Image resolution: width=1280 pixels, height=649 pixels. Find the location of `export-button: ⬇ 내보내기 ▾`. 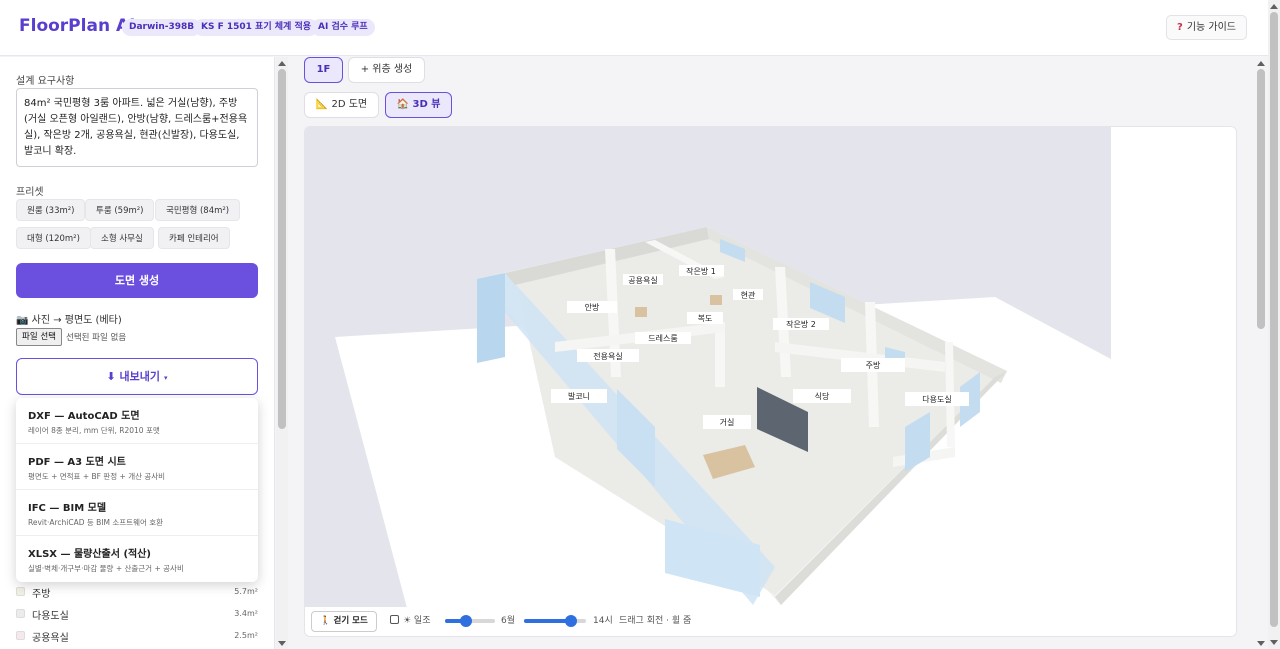

export-button: ⬇ 내보내기 ▾ is located at coordinates (137, 376).